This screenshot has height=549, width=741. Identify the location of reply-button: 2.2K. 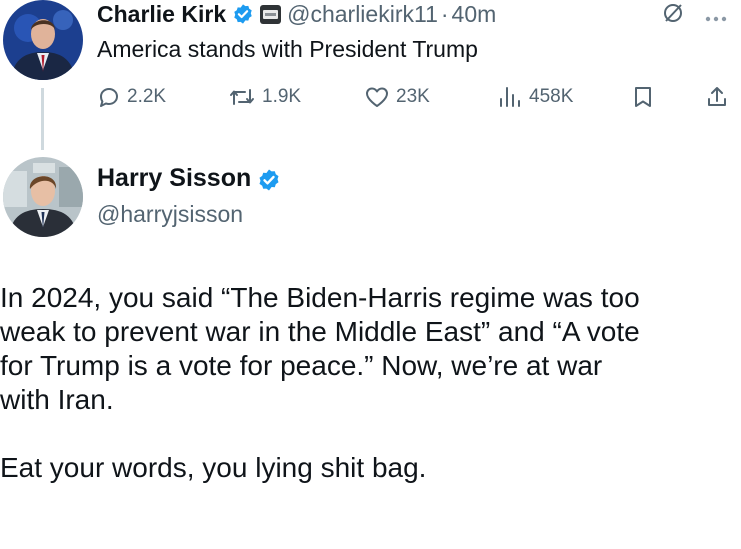
(131, 97).